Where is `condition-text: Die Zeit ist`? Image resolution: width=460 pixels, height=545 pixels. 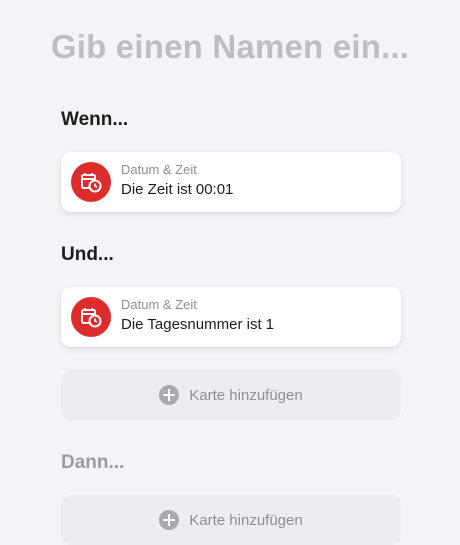
condition-text: Die Zeit ist is located at coordinates (156, 189).